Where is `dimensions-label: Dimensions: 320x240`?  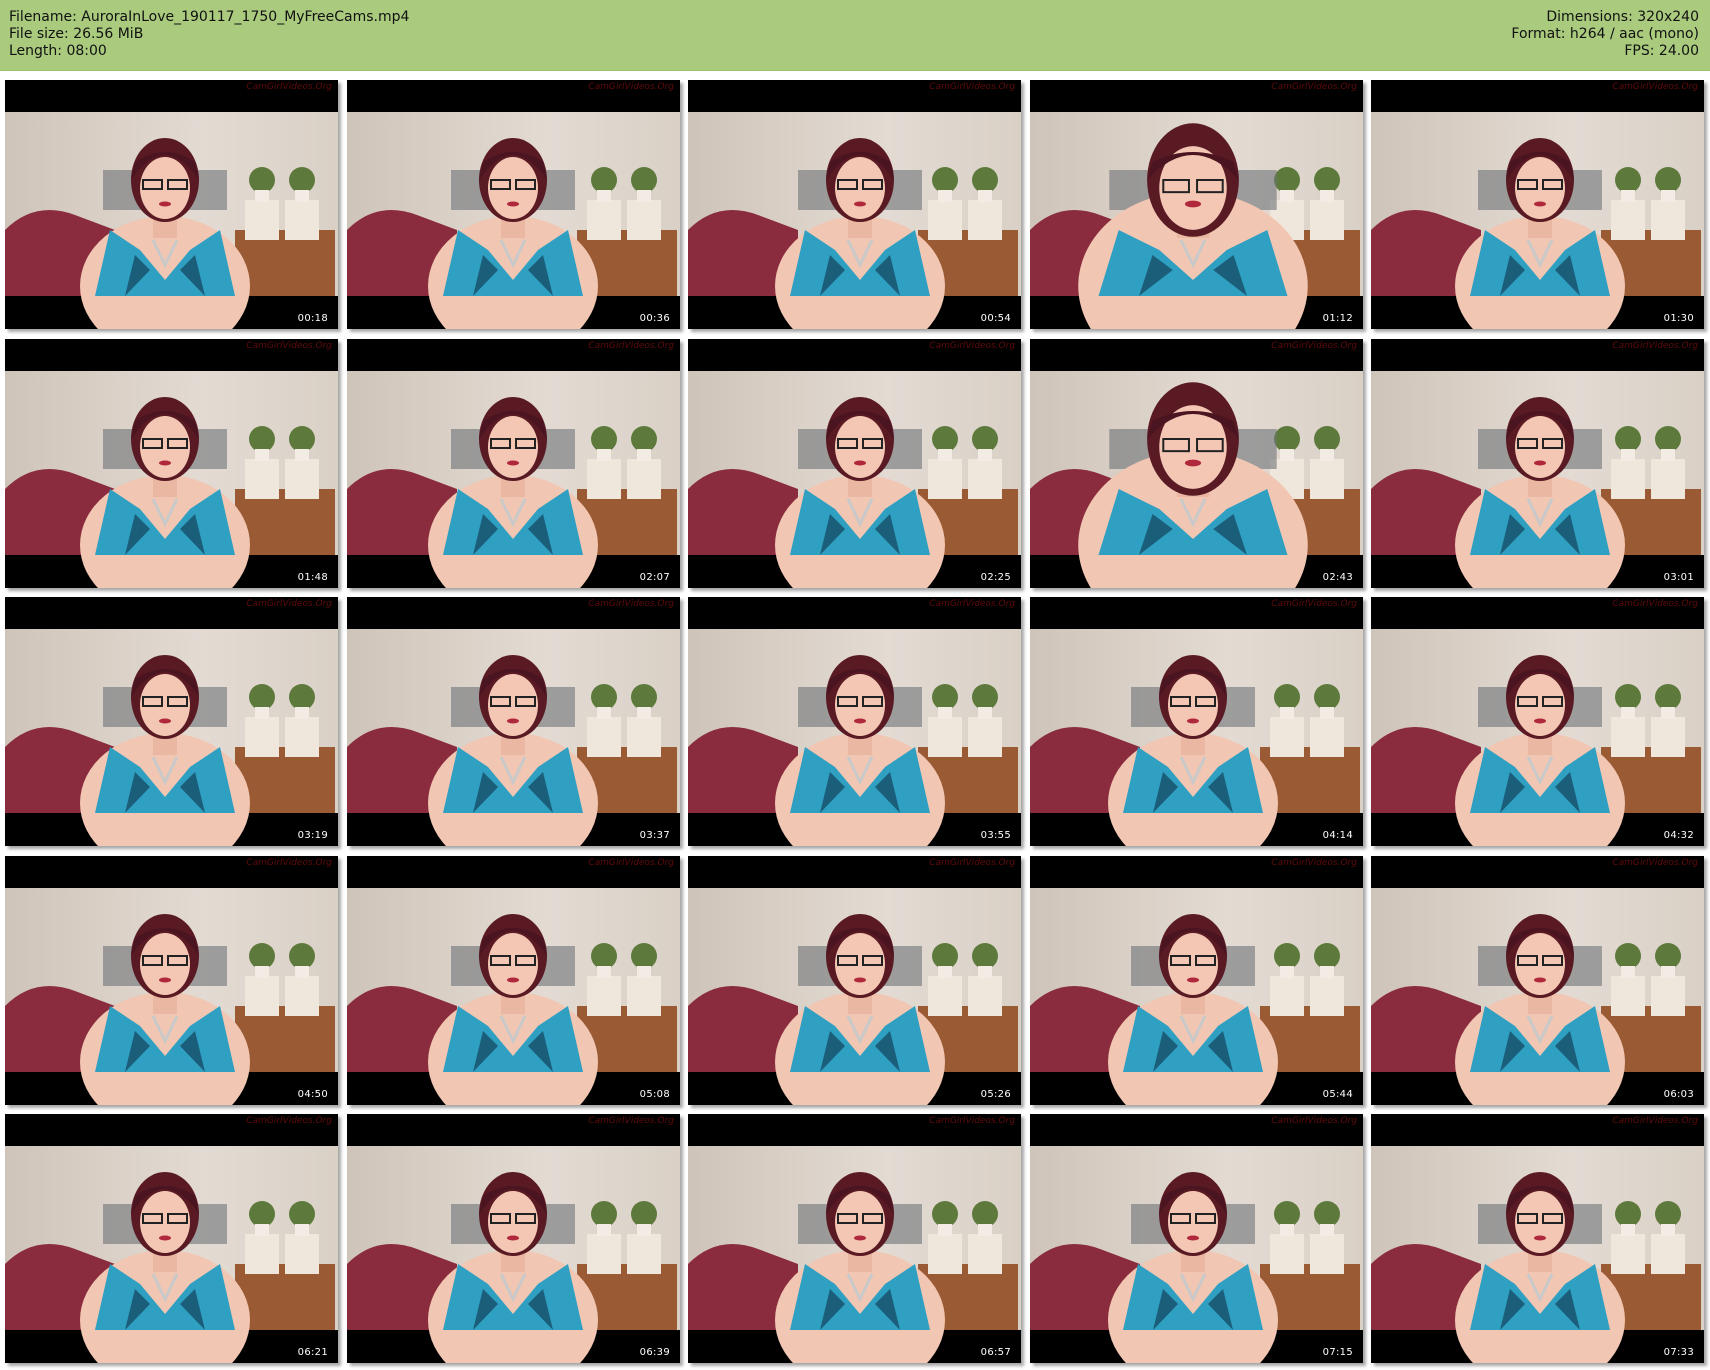
dimensions-label: Dimensions: 320x240 is located at coordinates (1622, 17).